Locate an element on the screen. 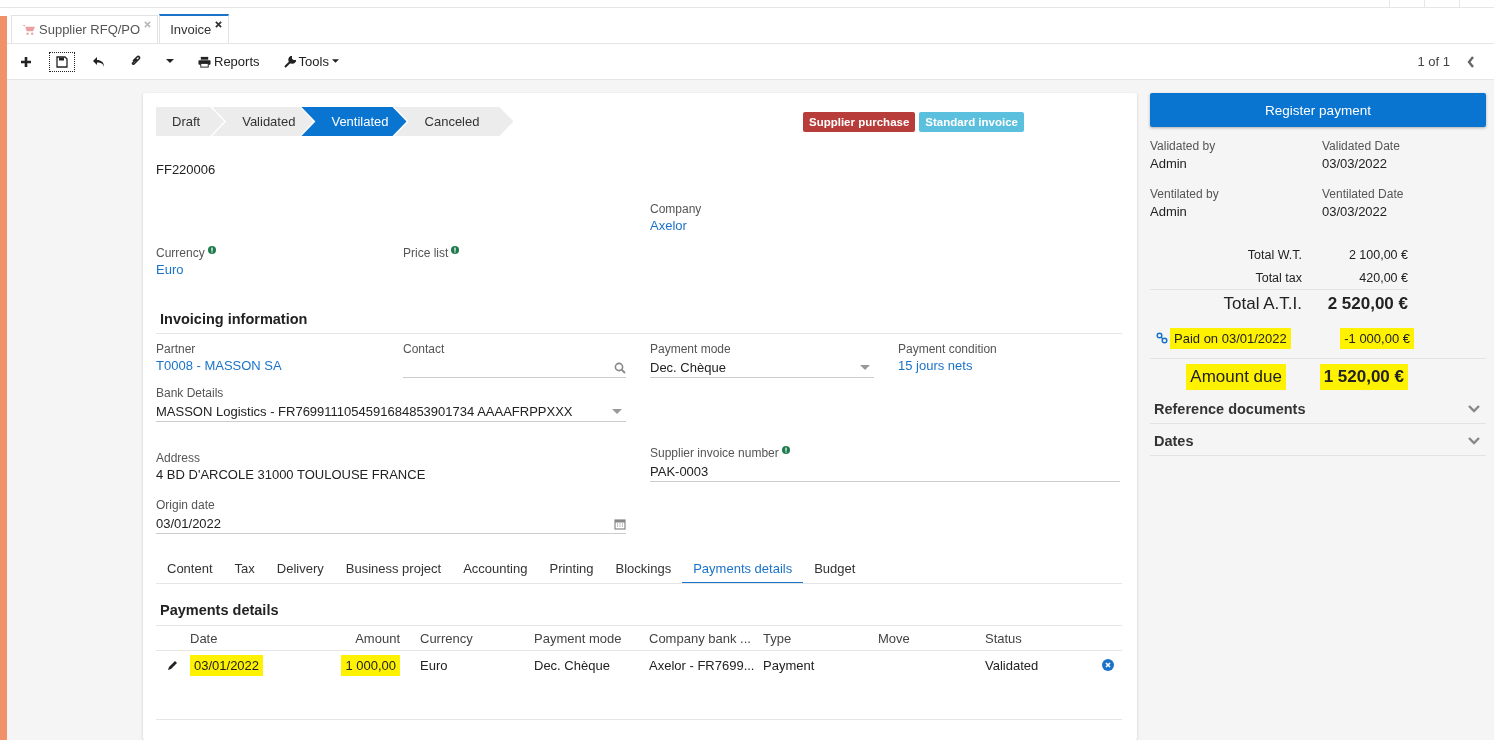 This screenshot has height=740, width=1494. field-label: Payment mode is located at coordinates (690, 349).